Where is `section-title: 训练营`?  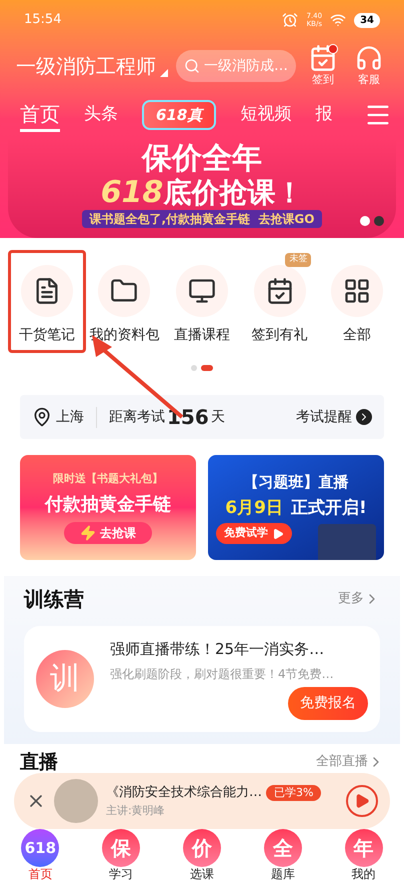
section-title: 训练营 is located at coordinates (54, 599).